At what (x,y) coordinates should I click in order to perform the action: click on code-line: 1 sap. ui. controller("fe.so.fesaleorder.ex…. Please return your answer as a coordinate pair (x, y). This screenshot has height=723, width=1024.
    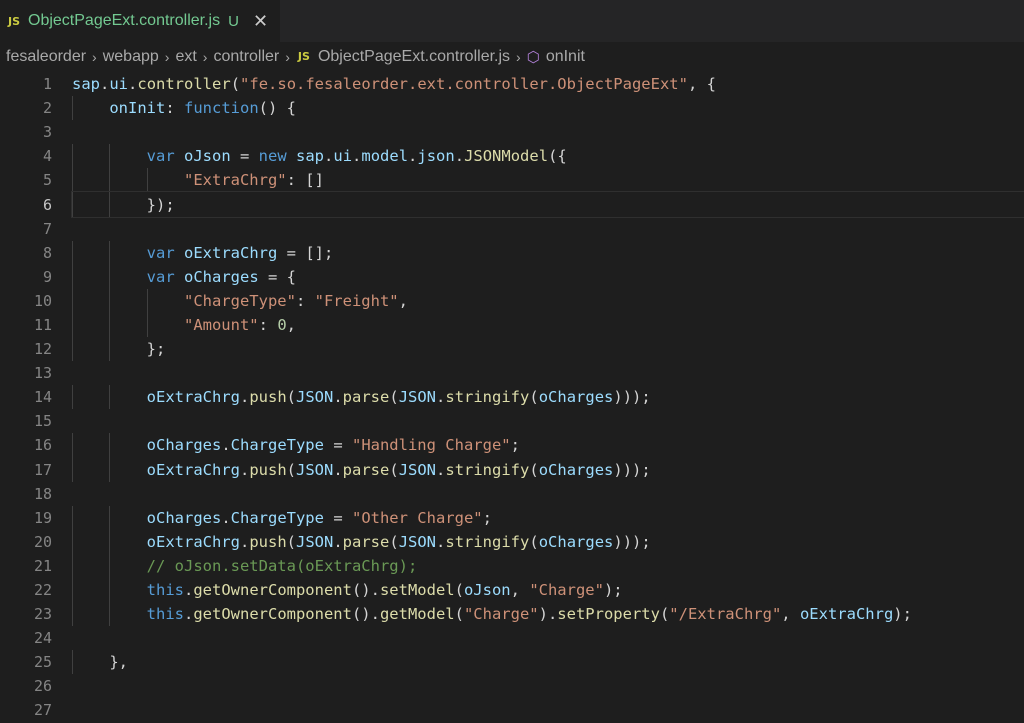
    Looking at the image, I should click on (512, 84).